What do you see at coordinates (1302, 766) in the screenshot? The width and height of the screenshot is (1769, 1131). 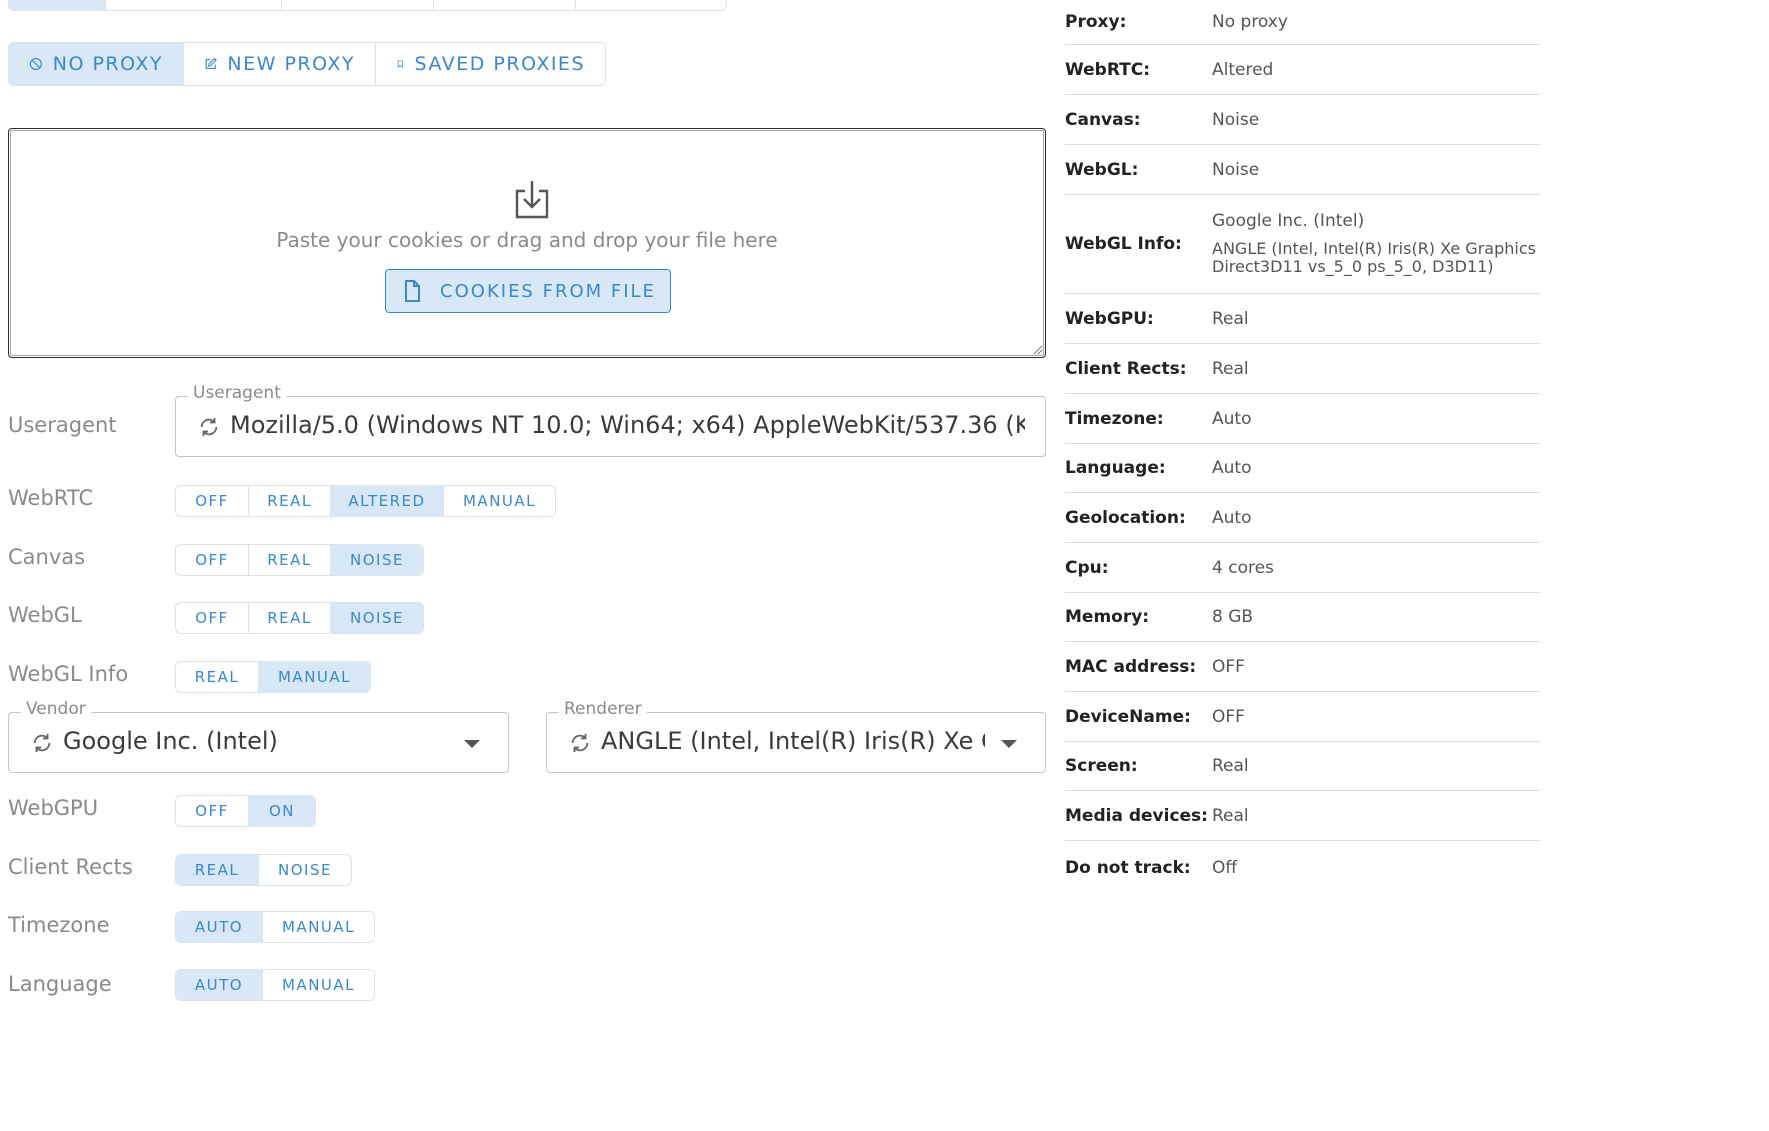 I see `summary-row-screen: Screen: Real` at bounding box center [1302, 766].